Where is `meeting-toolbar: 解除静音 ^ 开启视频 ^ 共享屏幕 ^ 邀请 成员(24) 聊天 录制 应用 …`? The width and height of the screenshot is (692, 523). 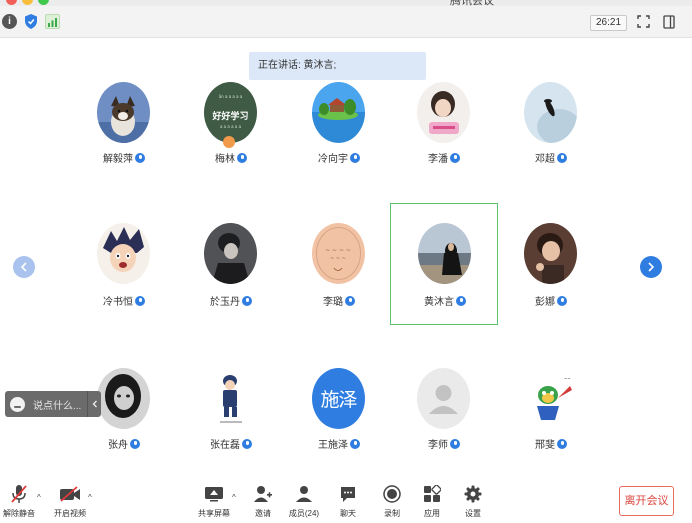 meeting-toolbar: 解除静音 ^ 开启视频 ^ 共享屏幕 ^ 邀请 成员(24) 聊天 录制 应用 … is located at coordinates (346, 500).